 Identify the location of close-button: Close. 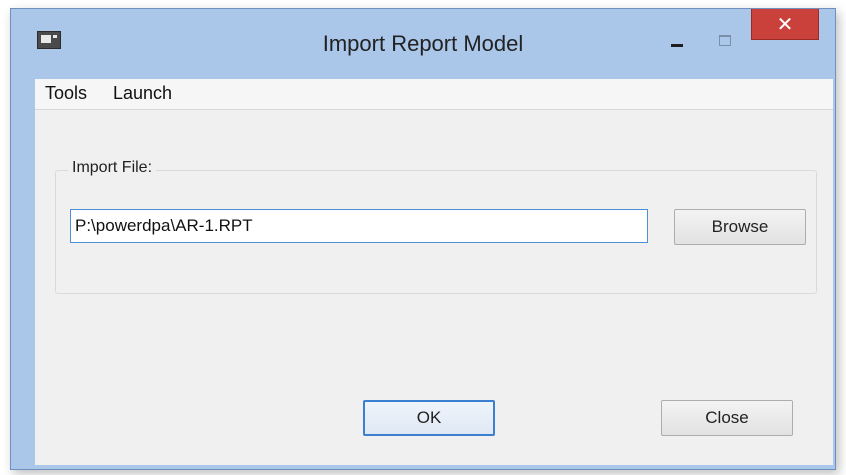
(727, 418).